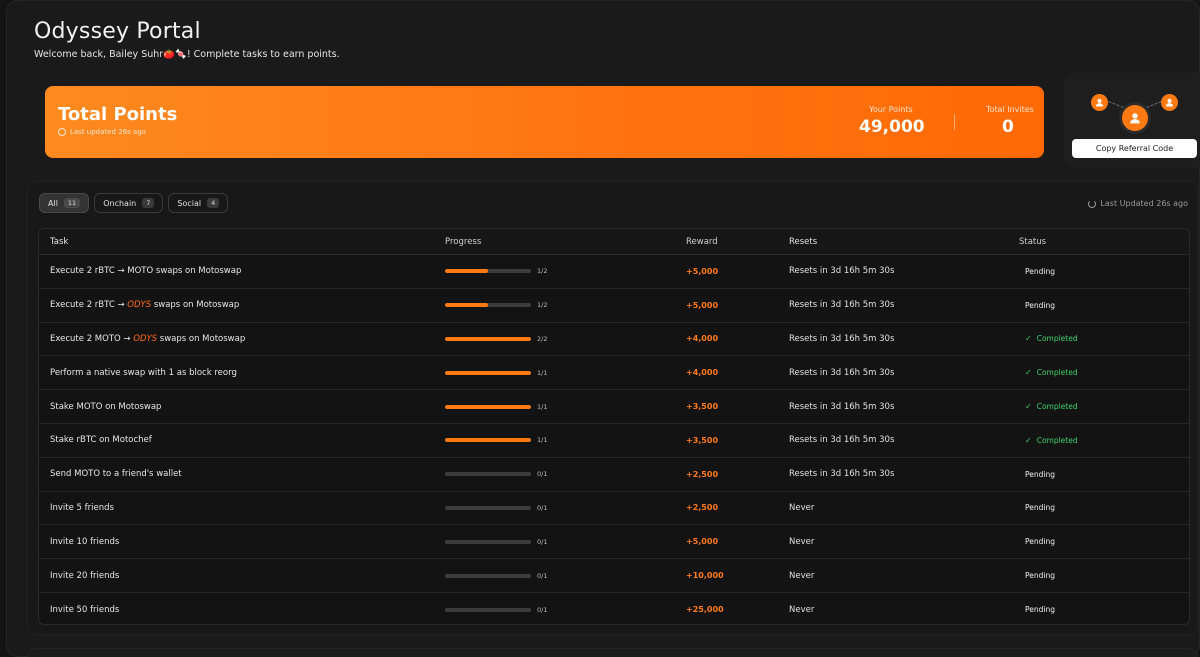 The width and height of the screenshot is (1200, 657). I want to click on task-text-suffix: swaps on Motoswap, so click(195, 305).